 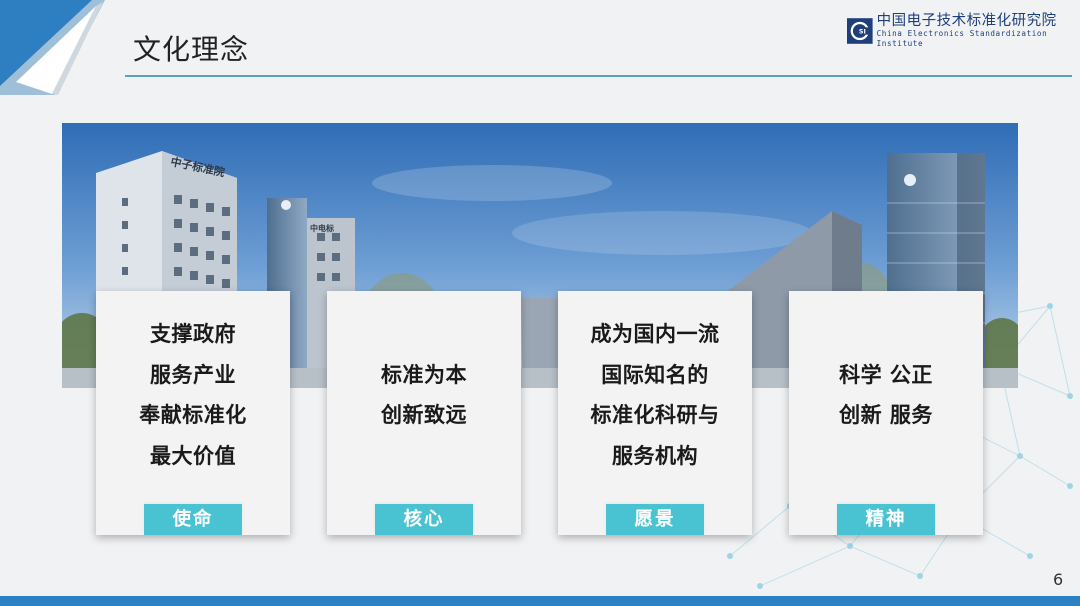 I want to click on card-vision: 成为国内一流 国际知名的 标准化科研与 服务机构 愿景, so click(x=655, y=413).